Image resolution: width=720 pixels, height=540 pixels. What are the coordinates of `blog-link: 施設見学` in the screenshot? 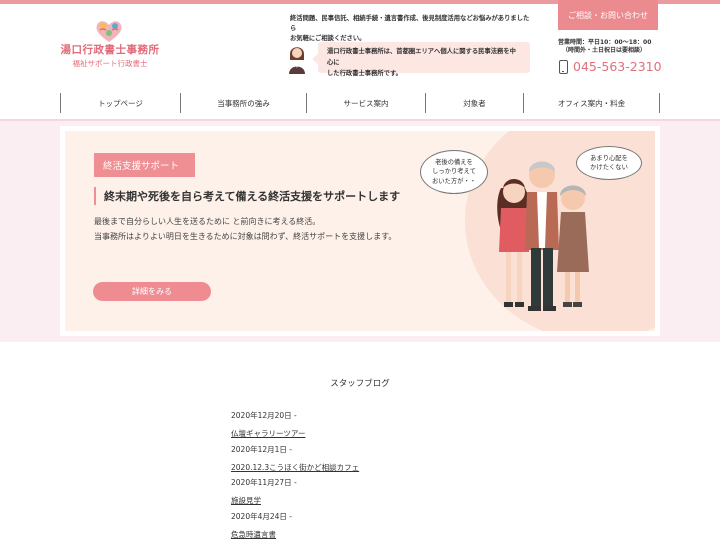 It's located at (246, 500).